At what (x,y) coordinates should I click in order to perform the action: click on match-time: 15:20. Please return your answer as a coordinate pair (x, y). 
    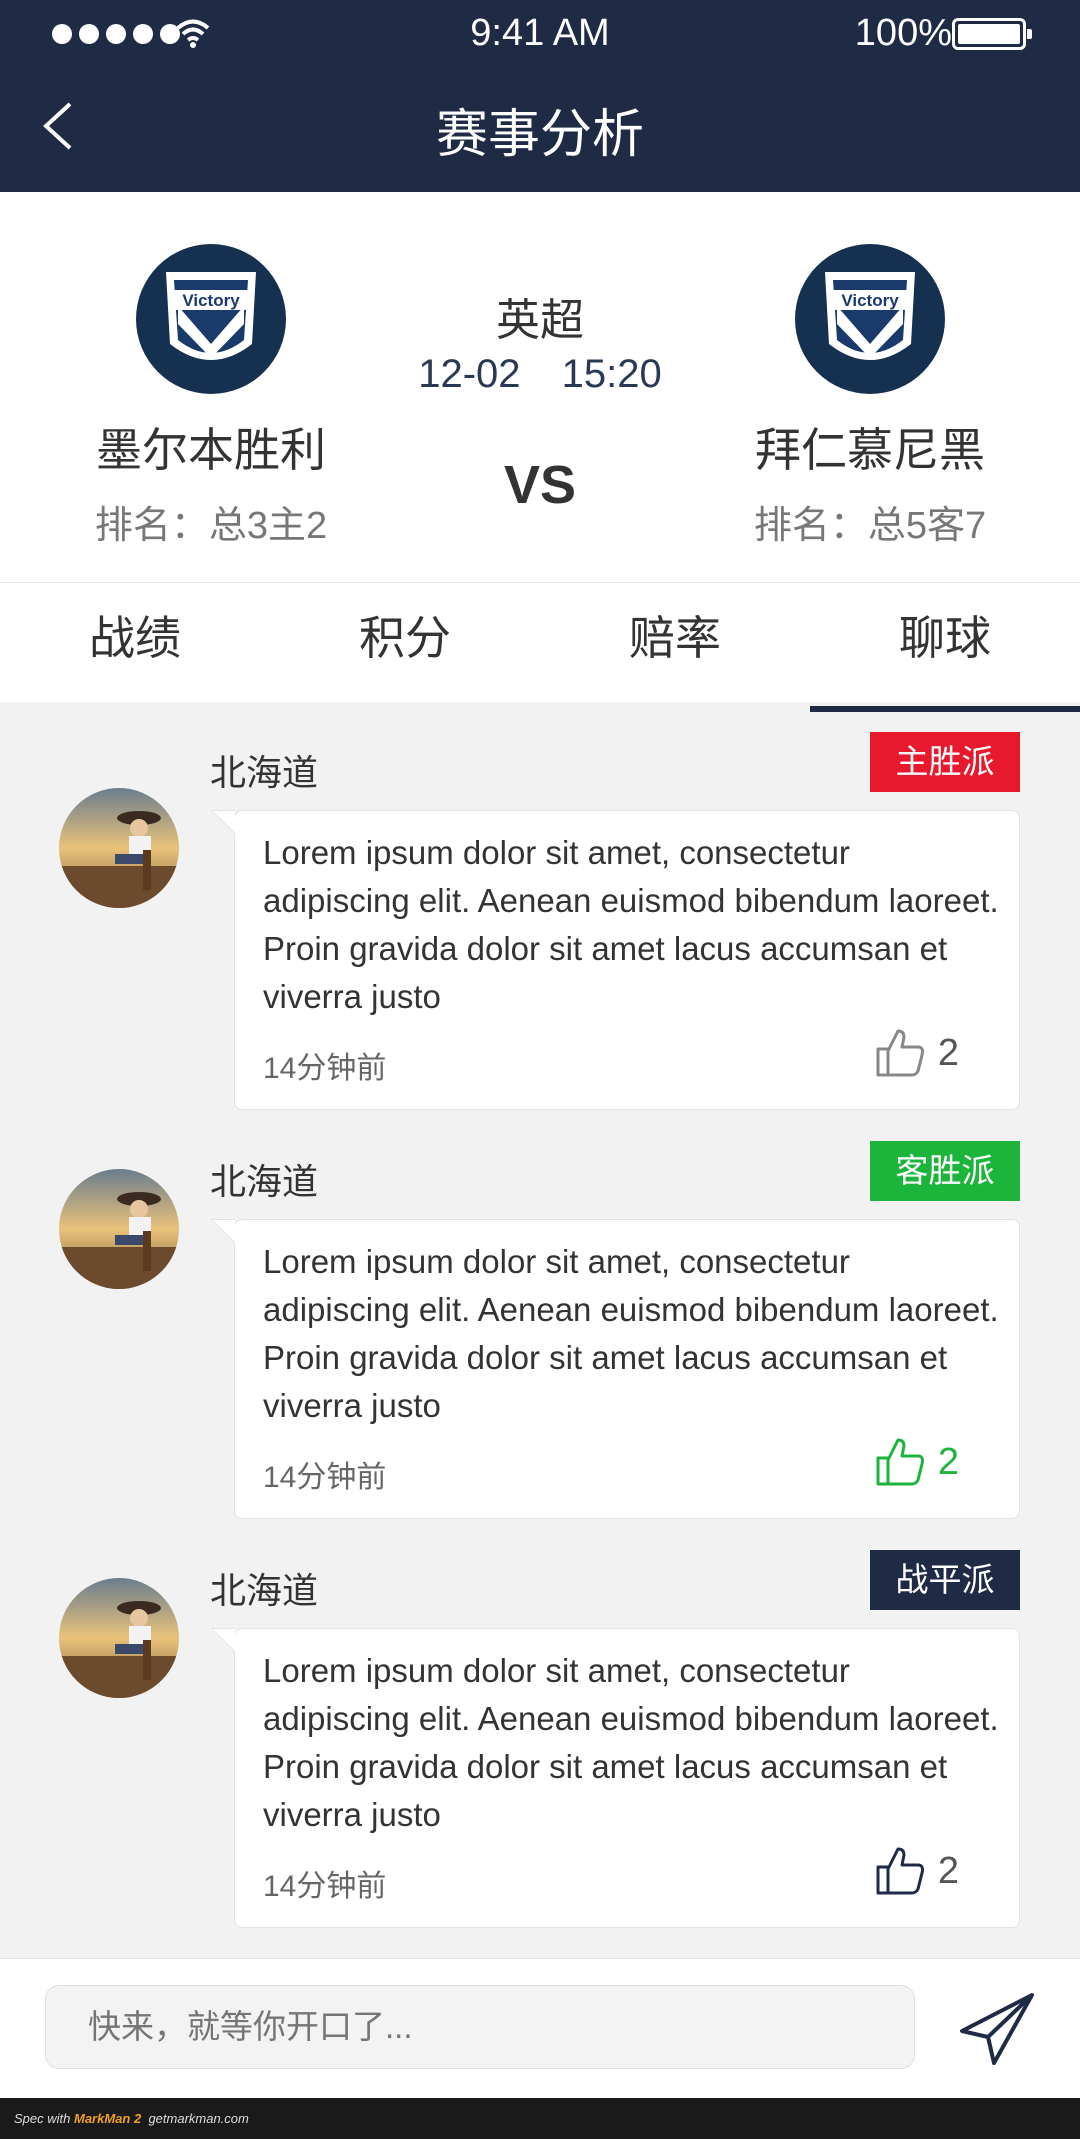
    Looking at the image, I should click on (611, 374).